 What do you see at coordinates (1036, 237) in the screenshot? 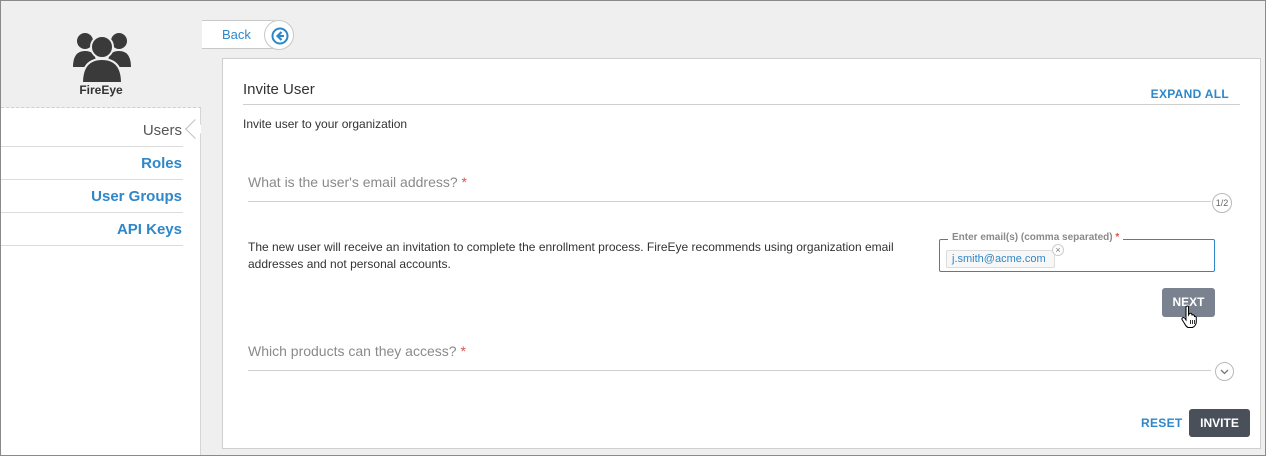
I see `email-field-label: Enter email(s) (comma separated) *` at bounding box center [1036, 237].